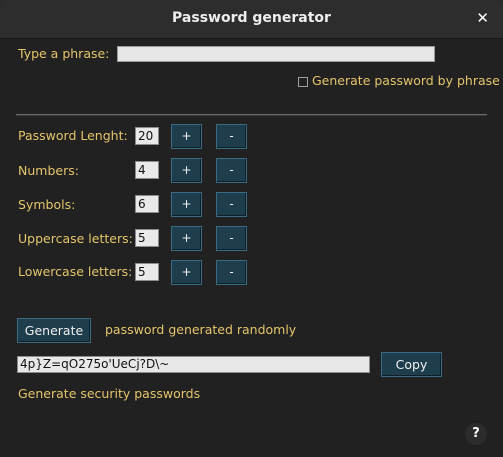 This screenshot has width=503, height=457. What do you see at coordinates (147, 136) in the screenshot?
I see `password-length-field: 20` at bounding box center [147, 136].